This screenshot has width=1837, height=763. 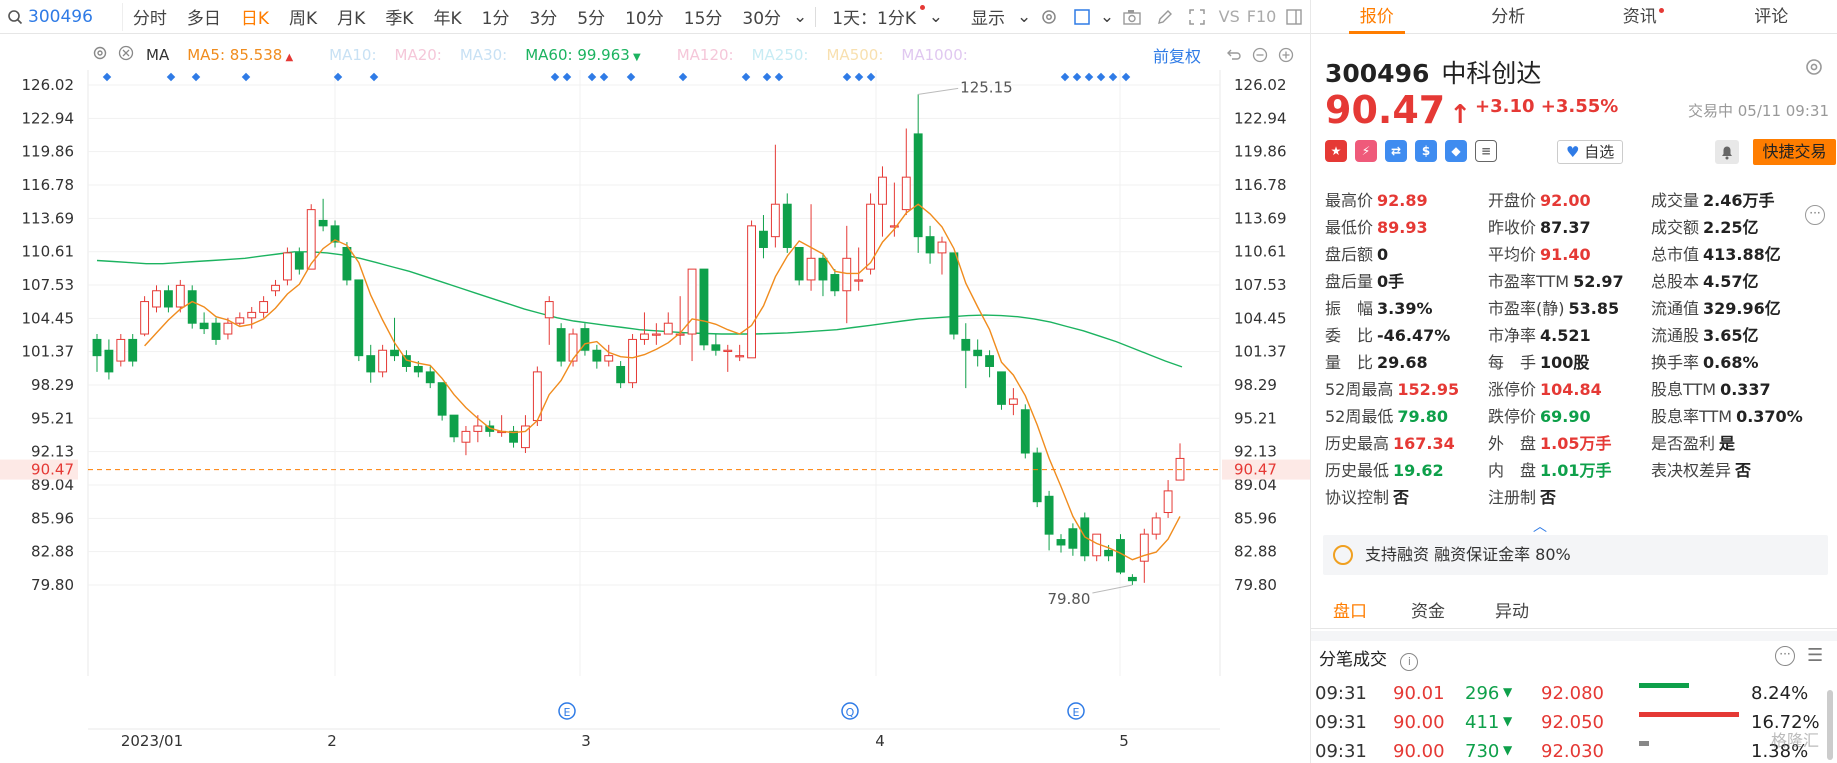 What do you see at coordinates (1260, 57) in the screenshot?
I see `zoom-out-icon` at bounding box center [1260, 57].